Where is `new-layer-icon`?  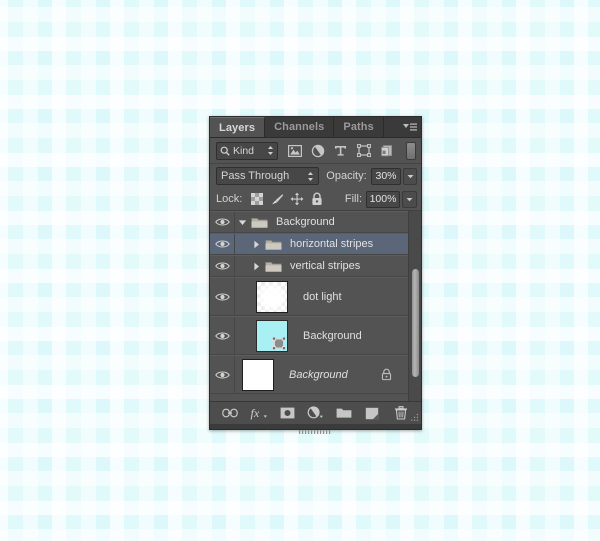
new-layer-icon is located at coordinates (372, 413).